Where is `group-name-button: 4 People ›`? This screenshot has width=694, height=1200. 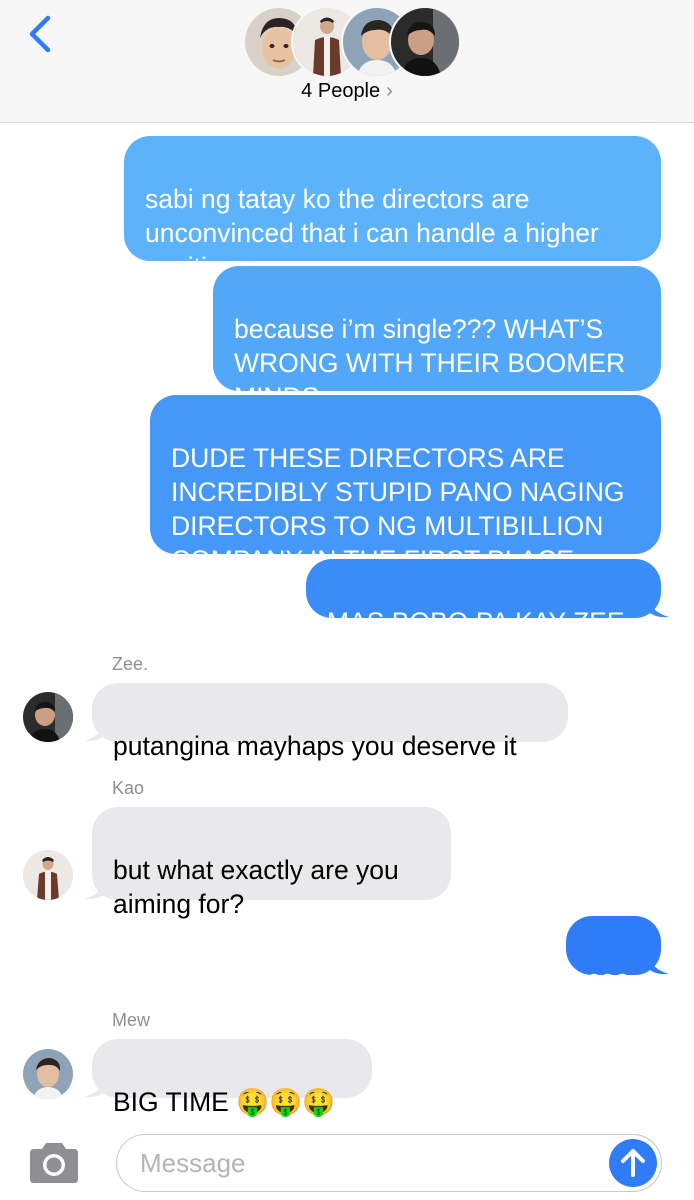 group-name-button: 4 People › is located at coordinates (347, 91).